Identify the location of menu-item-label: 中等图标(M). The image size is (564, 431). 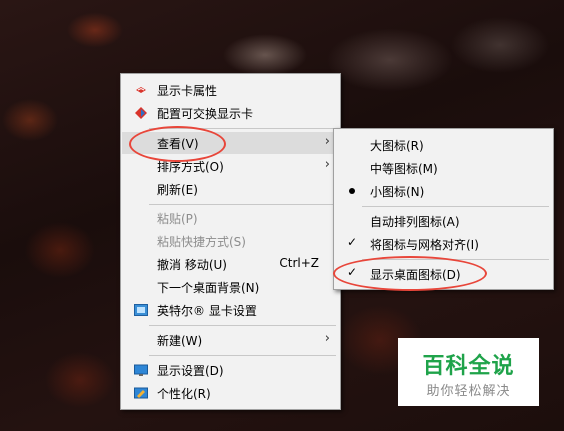
(404, 169).